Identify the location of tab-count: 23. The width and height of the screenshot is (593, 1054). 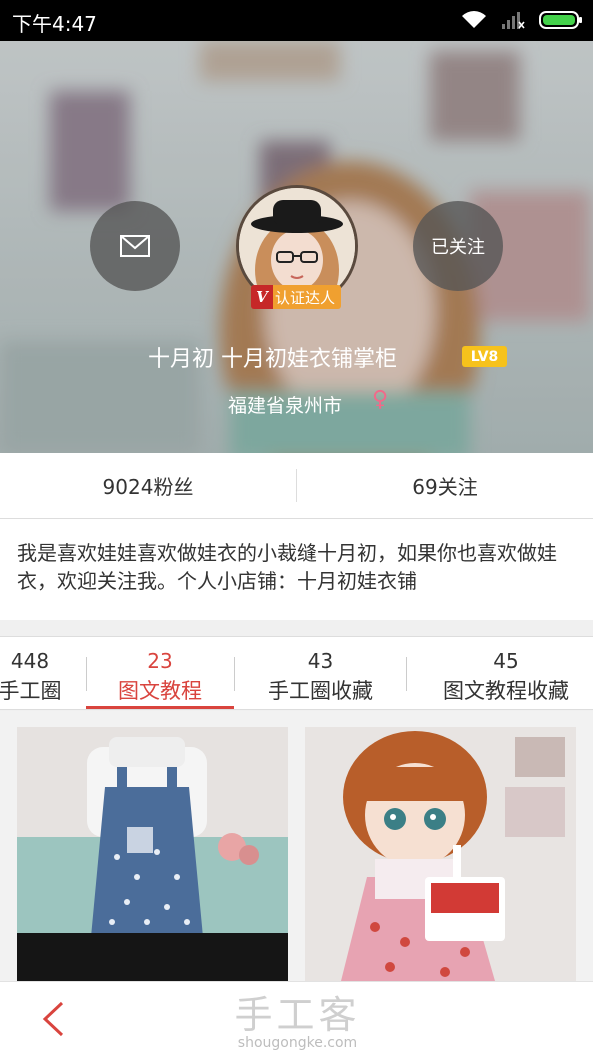
(160, 661).